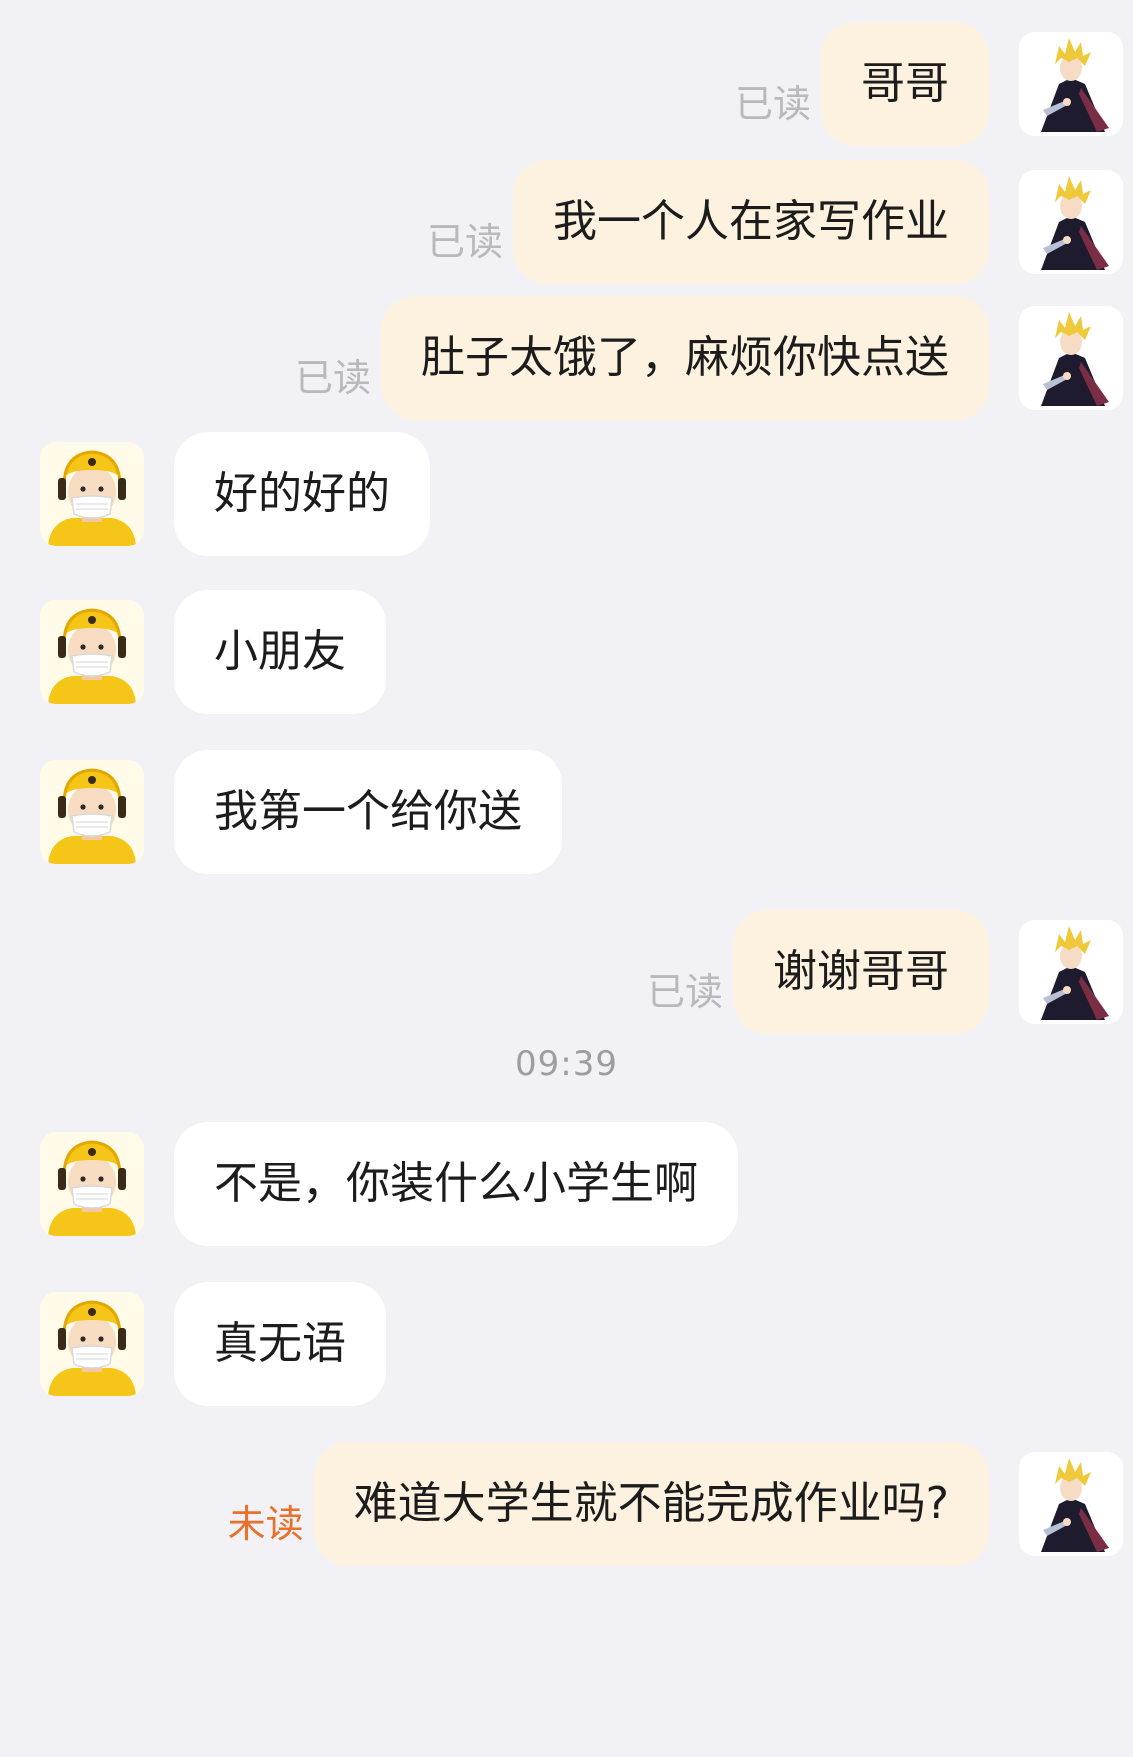 Image resolution: width=1133 pixels, height=1757 pixels. I want to click on message-row-outgoing: 未读 难道大学生就不能完成作业吗?, so click(566, 1504).